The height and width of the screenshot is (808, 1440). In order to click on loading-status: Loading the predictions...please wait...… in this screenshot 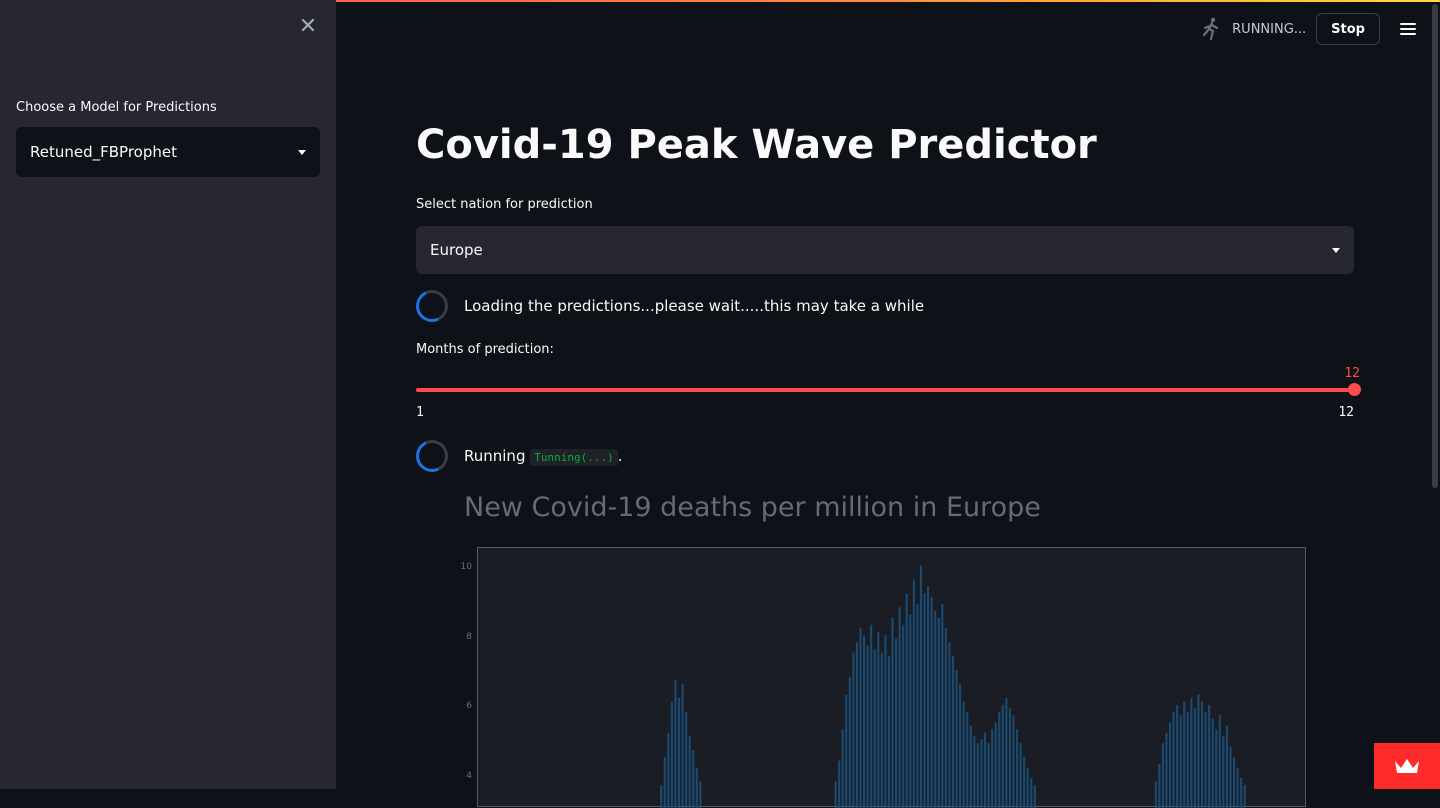, I will do `click(667, 306)`.